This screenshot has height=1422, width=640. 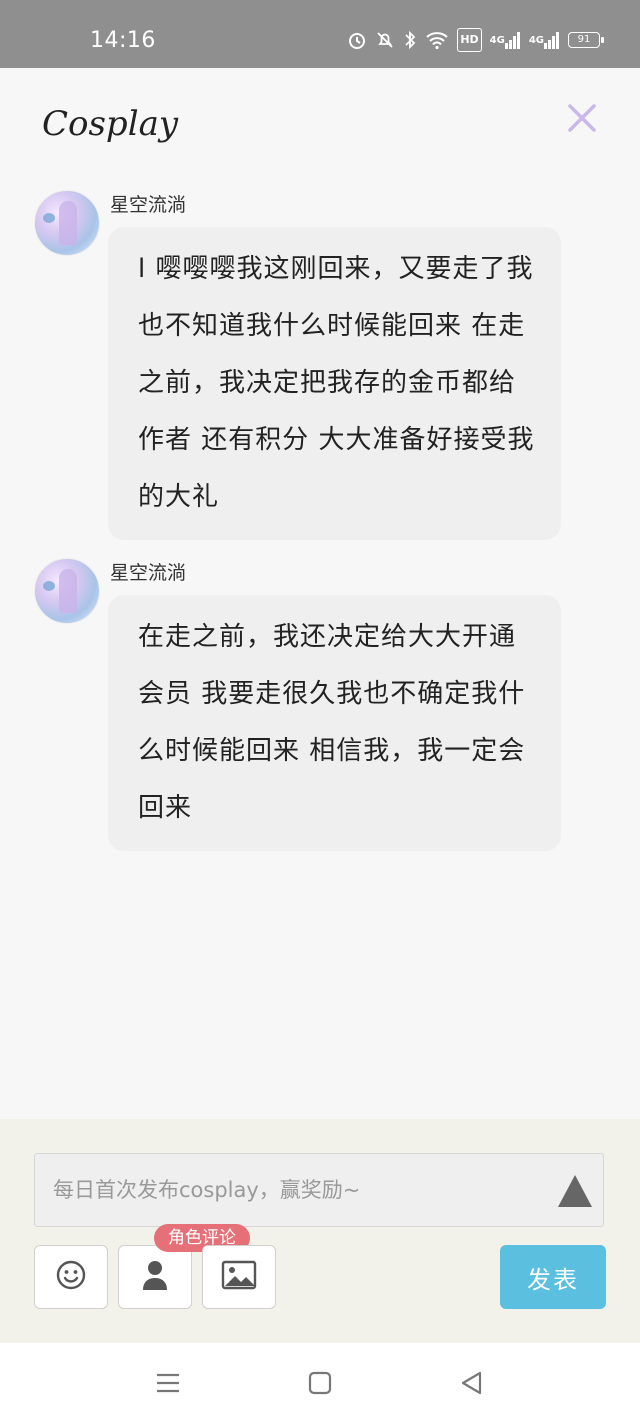 I want to click on home-icon, so click(x=320, y=1383).